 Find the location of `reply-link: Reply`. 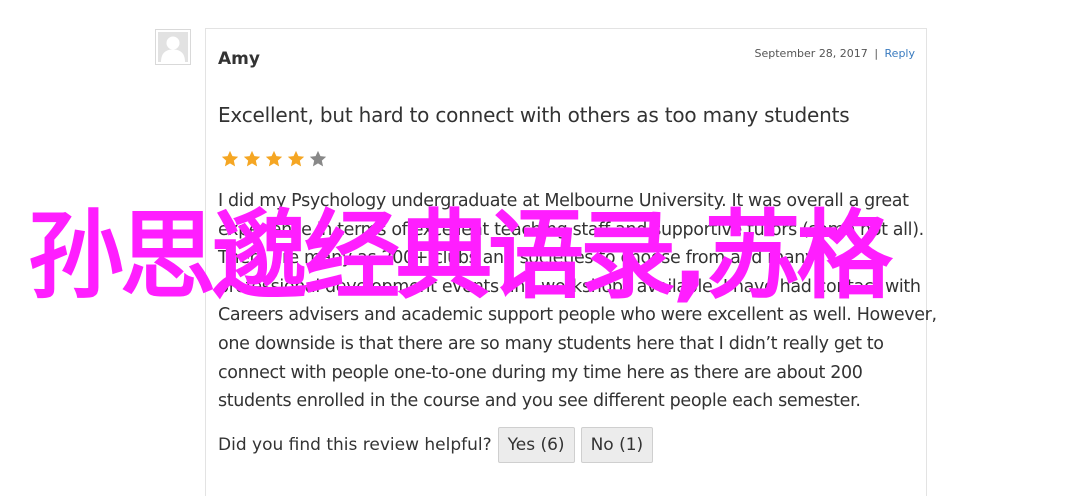

reply-link: Reply is located at coordinates (900, 53).